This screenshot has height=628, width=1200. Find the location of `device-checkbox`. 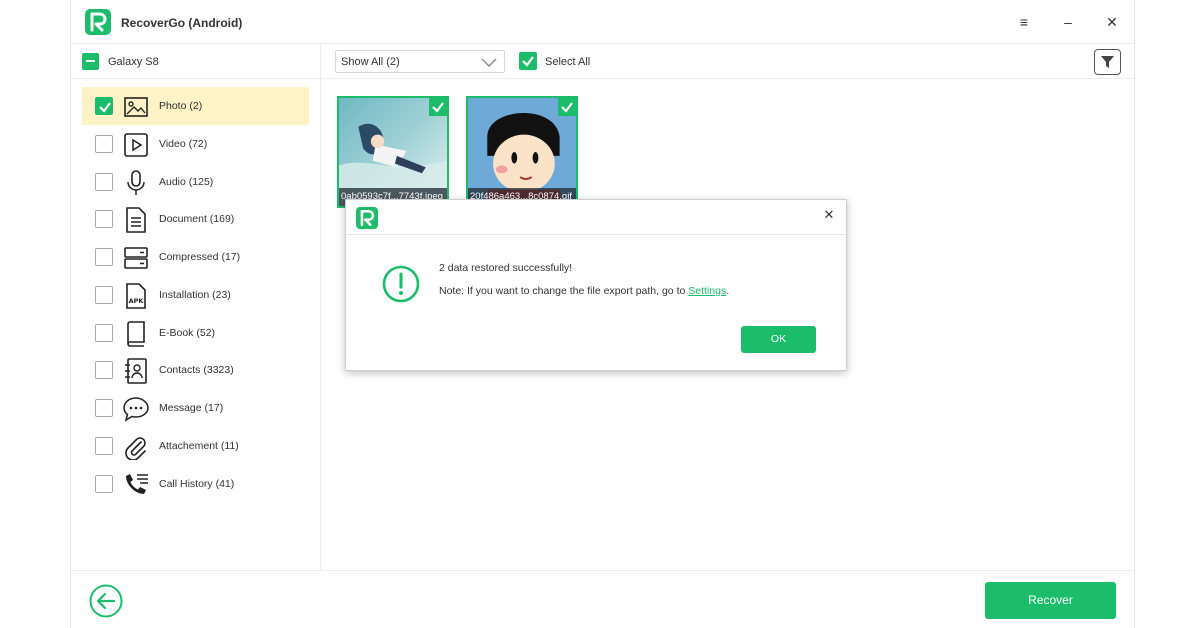

device-checkbox is located at coordinates (90, 61).